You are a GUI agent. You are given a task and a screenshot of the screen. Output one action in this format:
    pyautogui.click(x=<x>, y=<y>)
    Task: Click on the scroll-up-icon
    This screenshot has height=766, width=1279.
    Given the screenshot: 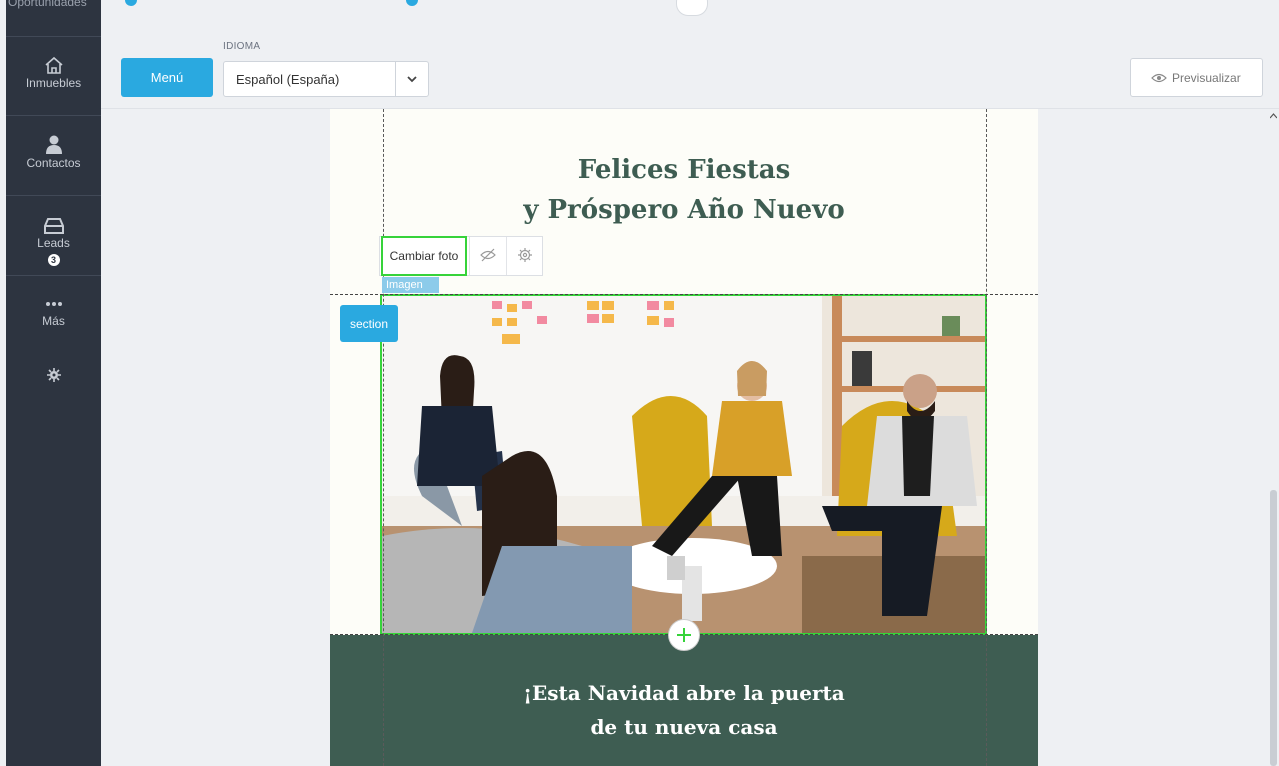 What is the action you would take?
    pyautogui.click(x=1273, y=116)
    